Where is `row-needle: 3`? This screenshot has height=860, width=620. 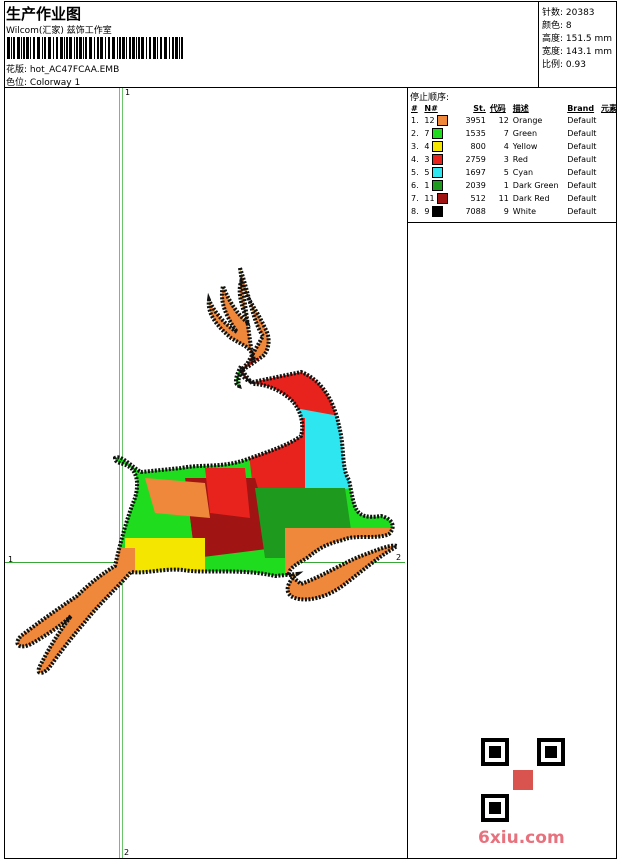 row-needle: 3 is located at coordinates (439, 159).